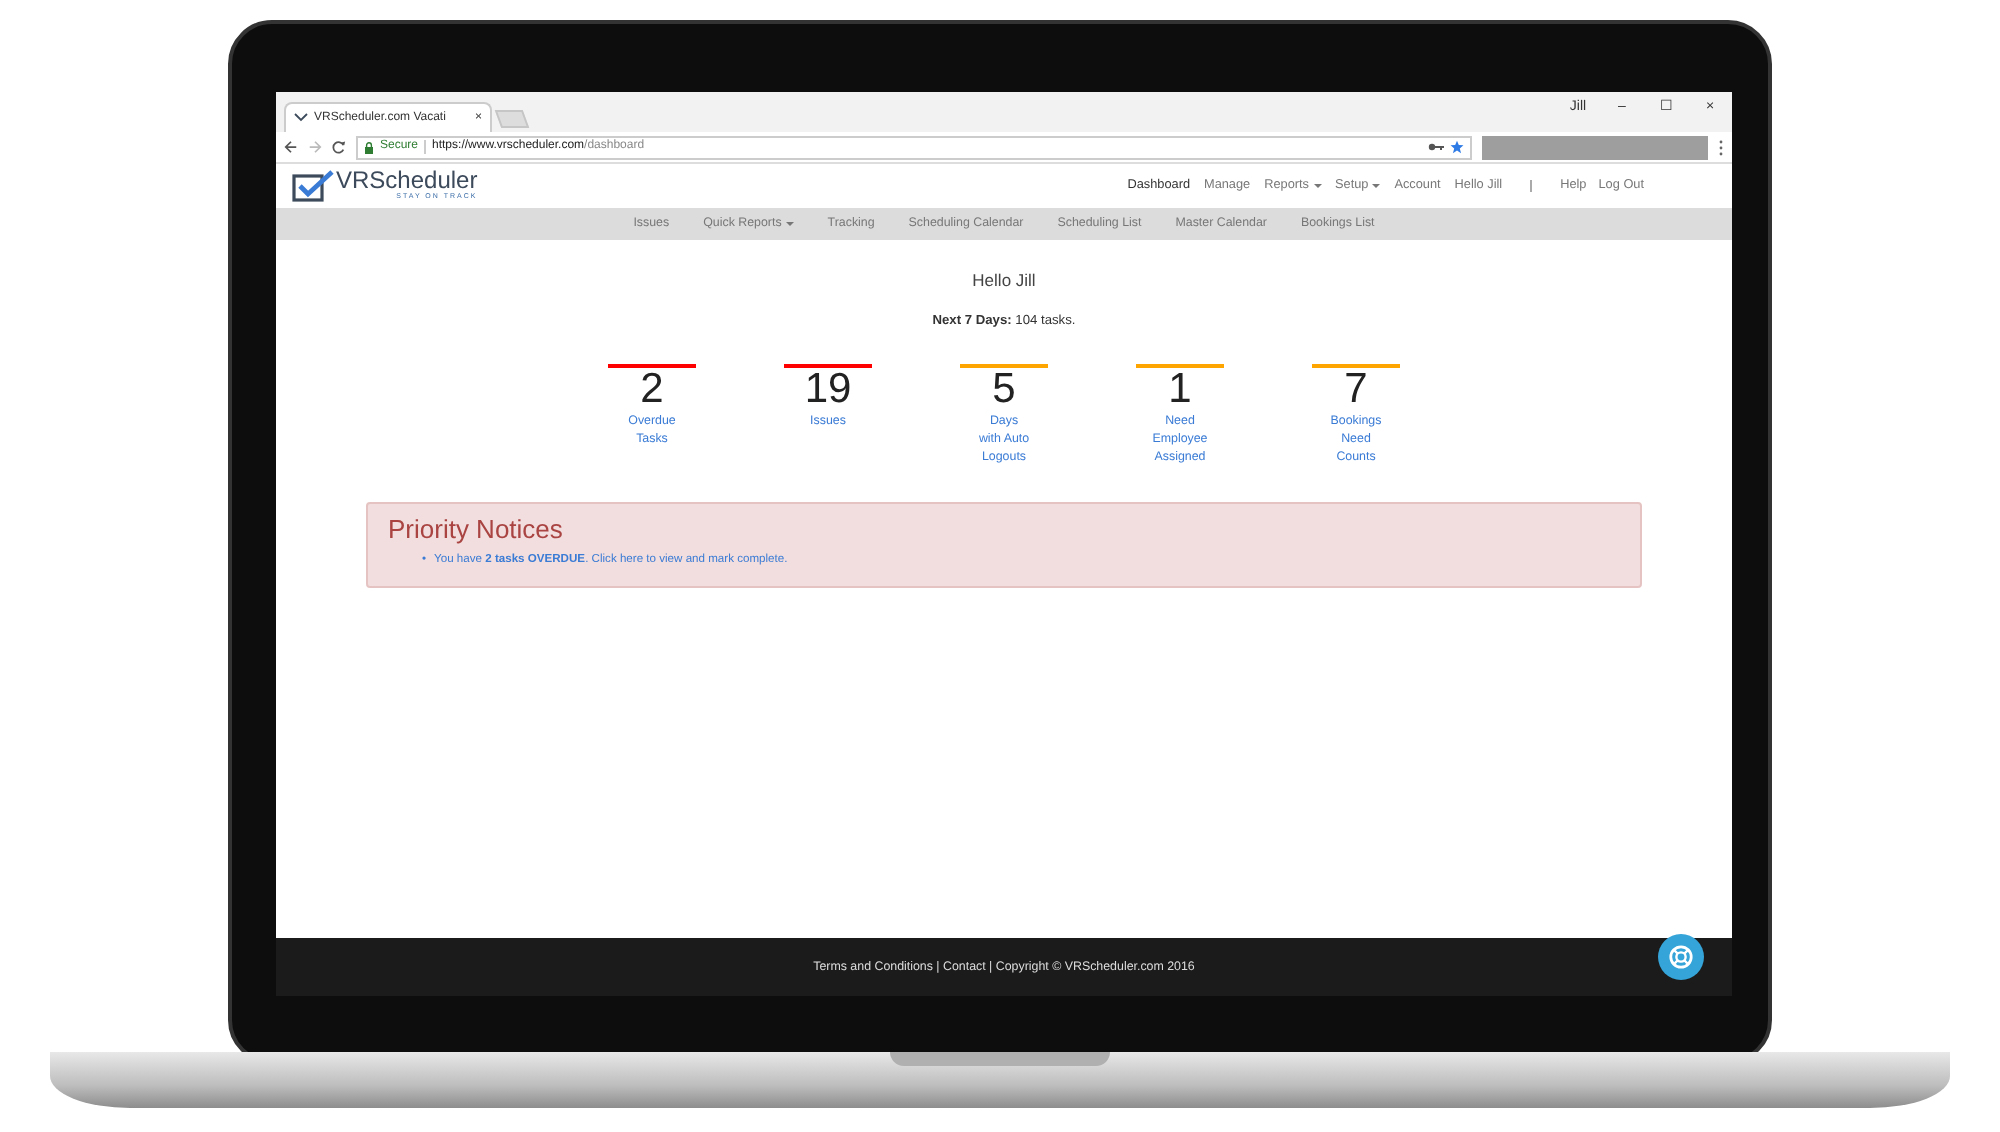  Describe the element at coordinates (369, 147) in the screenshot. I see `lock-icon` at that location.